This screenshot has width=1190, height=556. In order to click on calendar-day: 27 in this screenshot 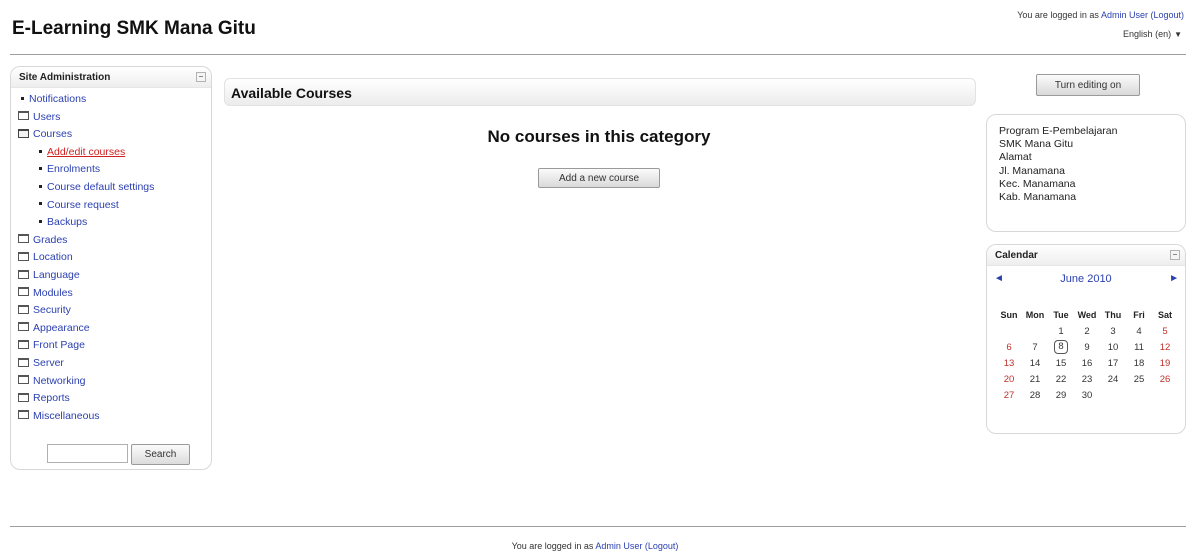, I will do `click(1009, 395)`.